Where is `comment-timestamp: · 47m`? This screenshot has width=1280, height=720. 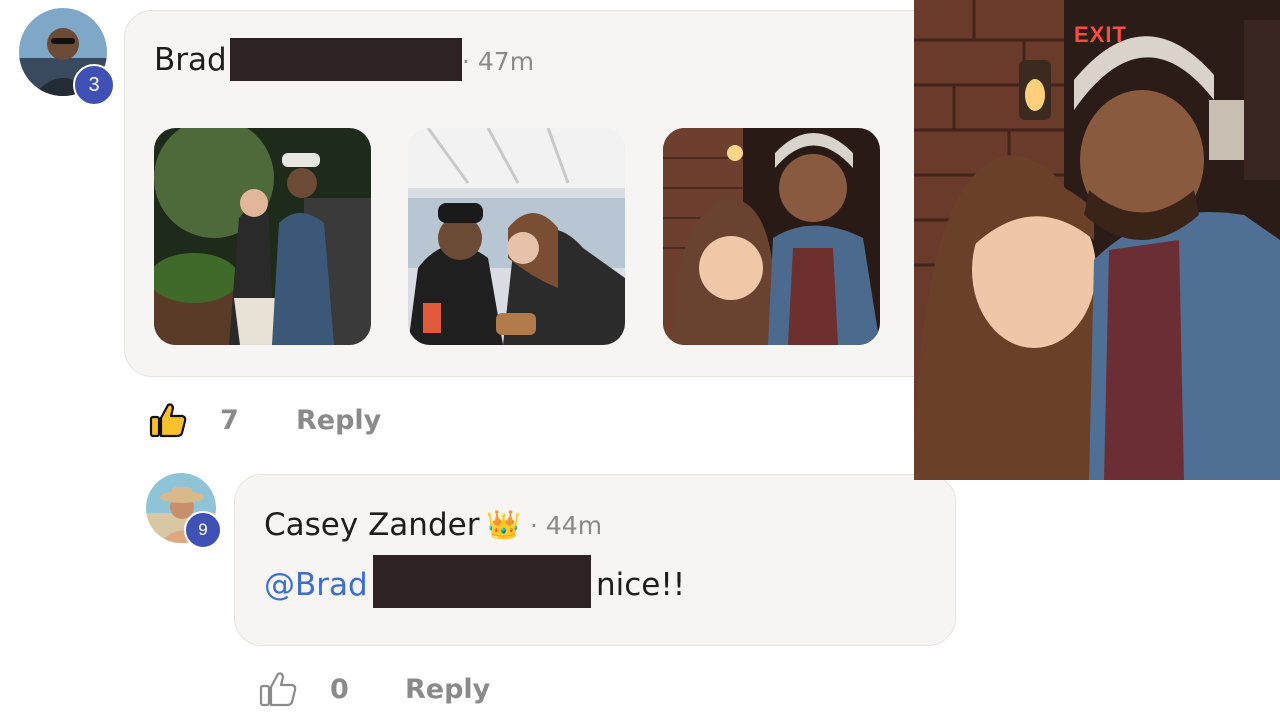
comment-timestamp: · 47m is located at coordinates (498, 61).